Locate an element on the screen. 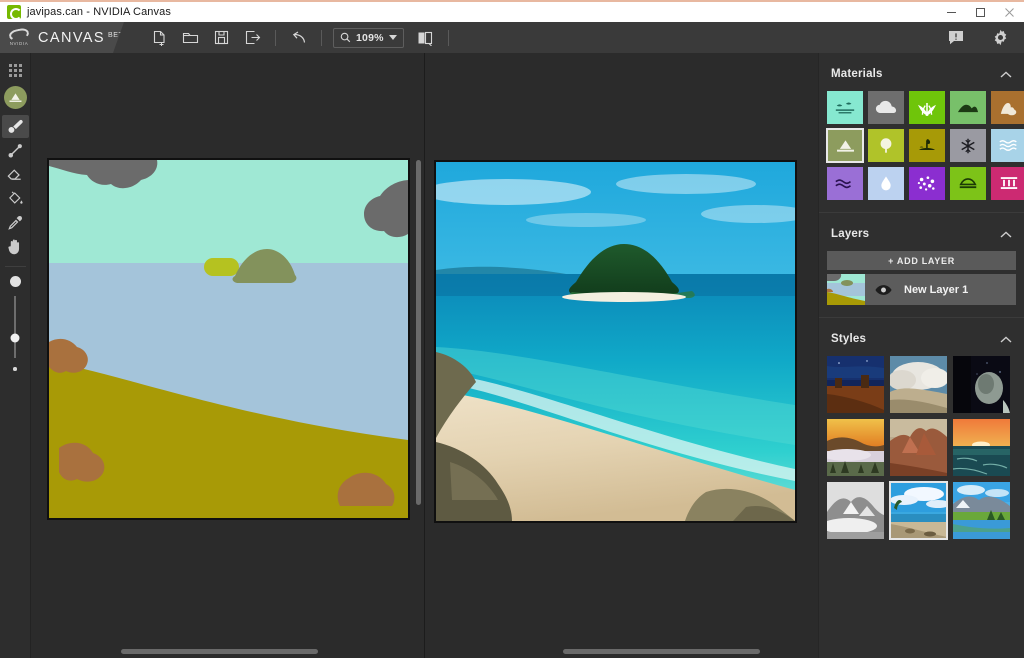 The height and width of the screenshot is (658, 1024). material-fog is located at coordinates (886, 183).